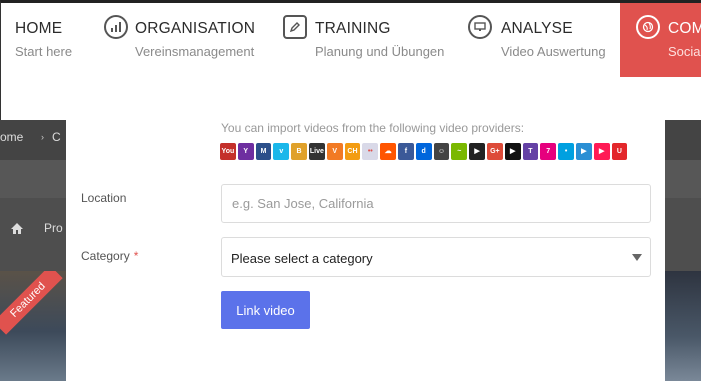  Describe the element at coordinates (553, 51) in the screenshot. I see `nav-subtitle: Video Auswertung` at that location.